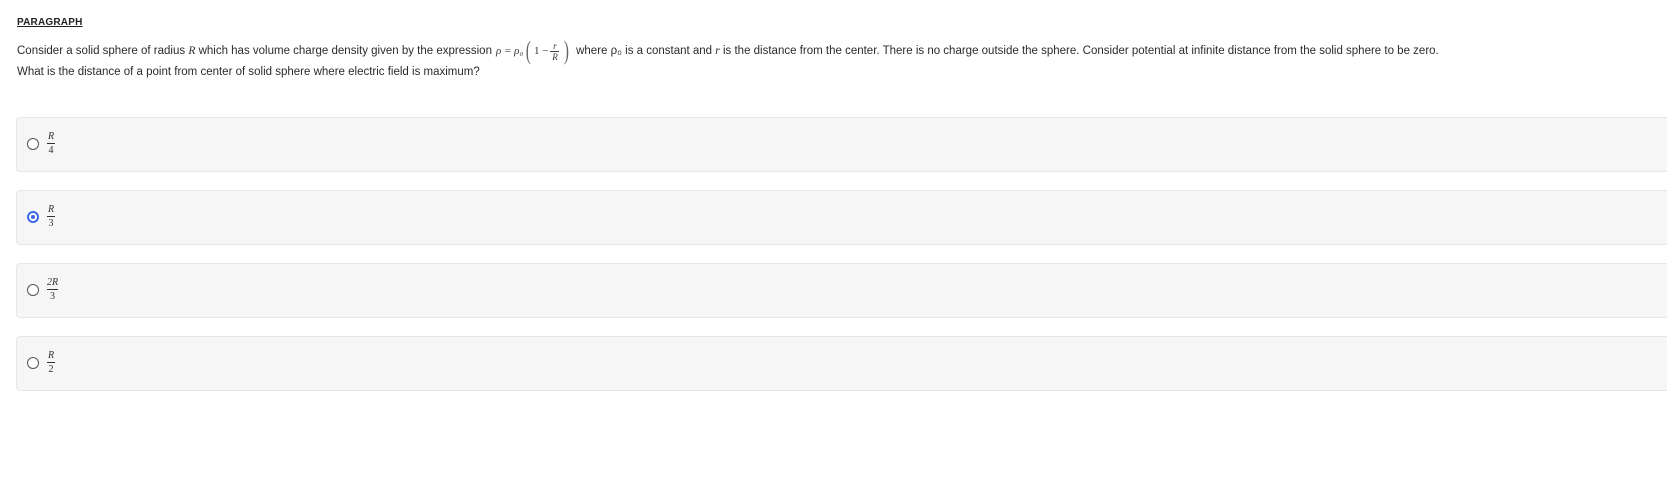 This screenshot has width=1667, height=486. What do you see at coordinates (567, 50) in the screenshot?
I see `right-paren: )` at bounding box center [567, 50].